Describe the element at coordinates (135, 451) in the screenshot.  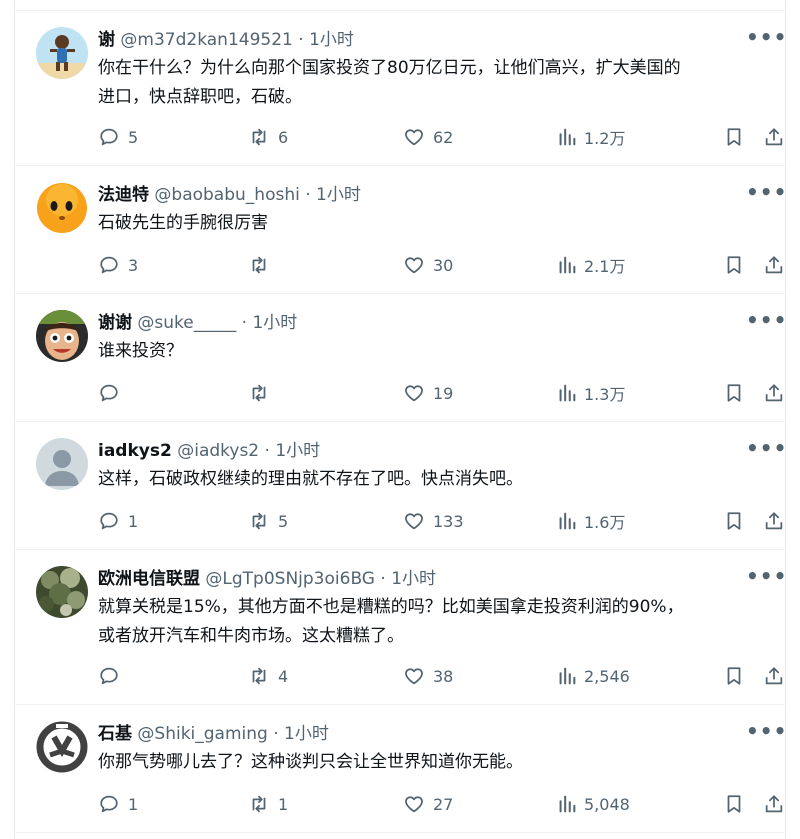
I see `display-name: iadkys2` at that location.